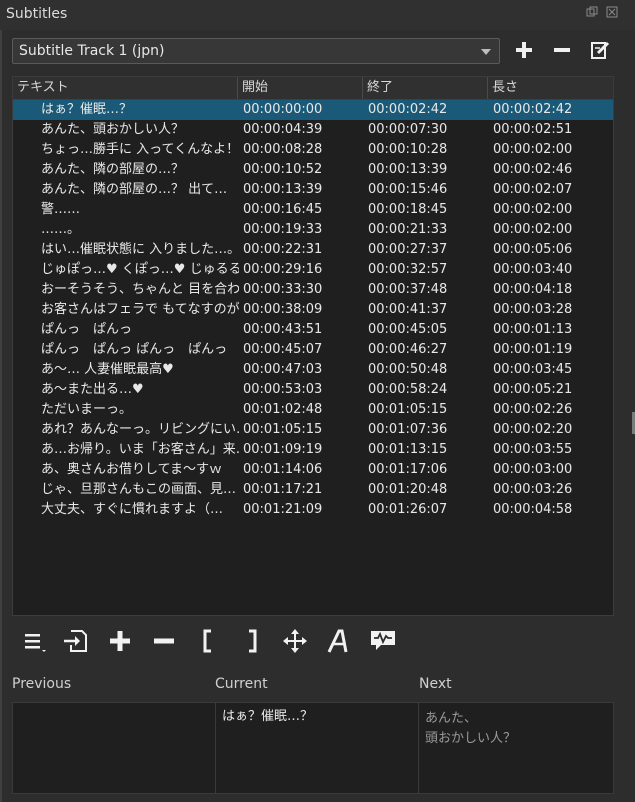  Describe the element at coordinates (408, 389) in the screenshot. I see `end-cell: 00:00:58:24` at that location.